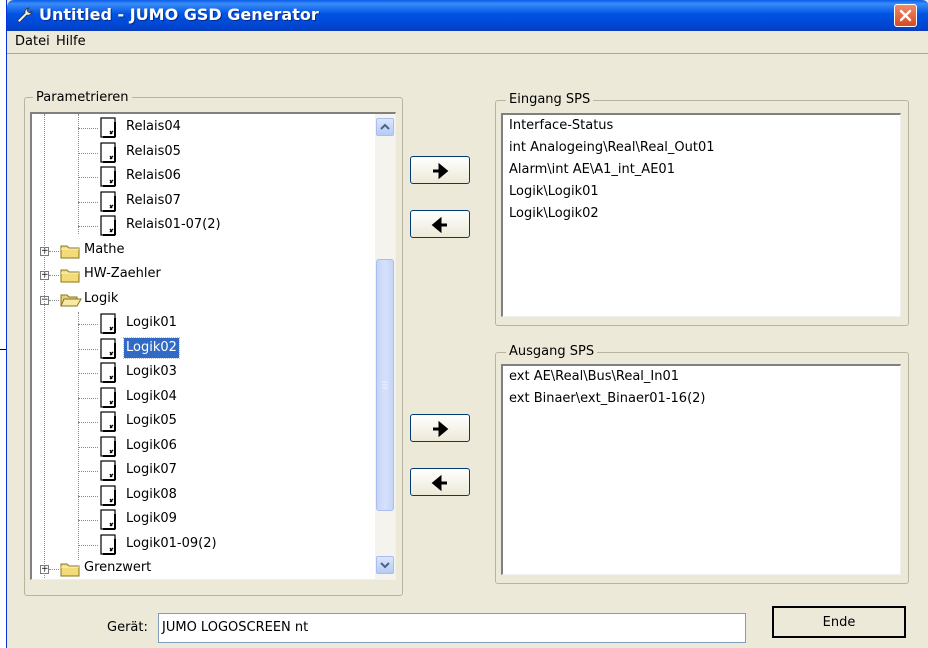  Describe the element at coordinates (440, 224) in the screenshot. I see `remove-input-button` at that location.